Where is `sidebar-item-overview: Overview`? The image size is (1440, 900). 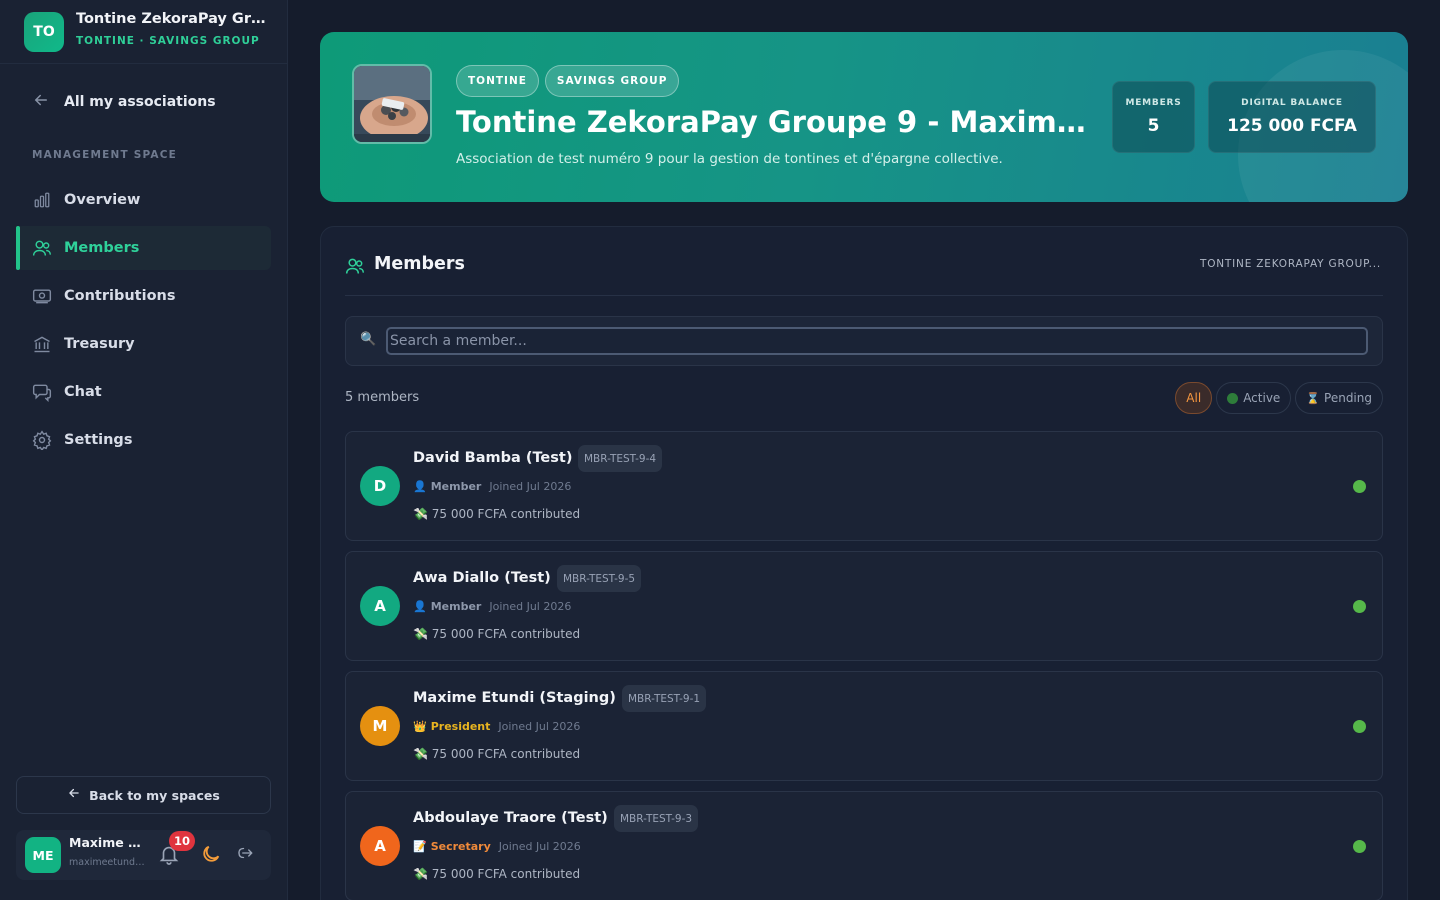
sidebar-item-overview: Overview is located at coordinates (143, 200).